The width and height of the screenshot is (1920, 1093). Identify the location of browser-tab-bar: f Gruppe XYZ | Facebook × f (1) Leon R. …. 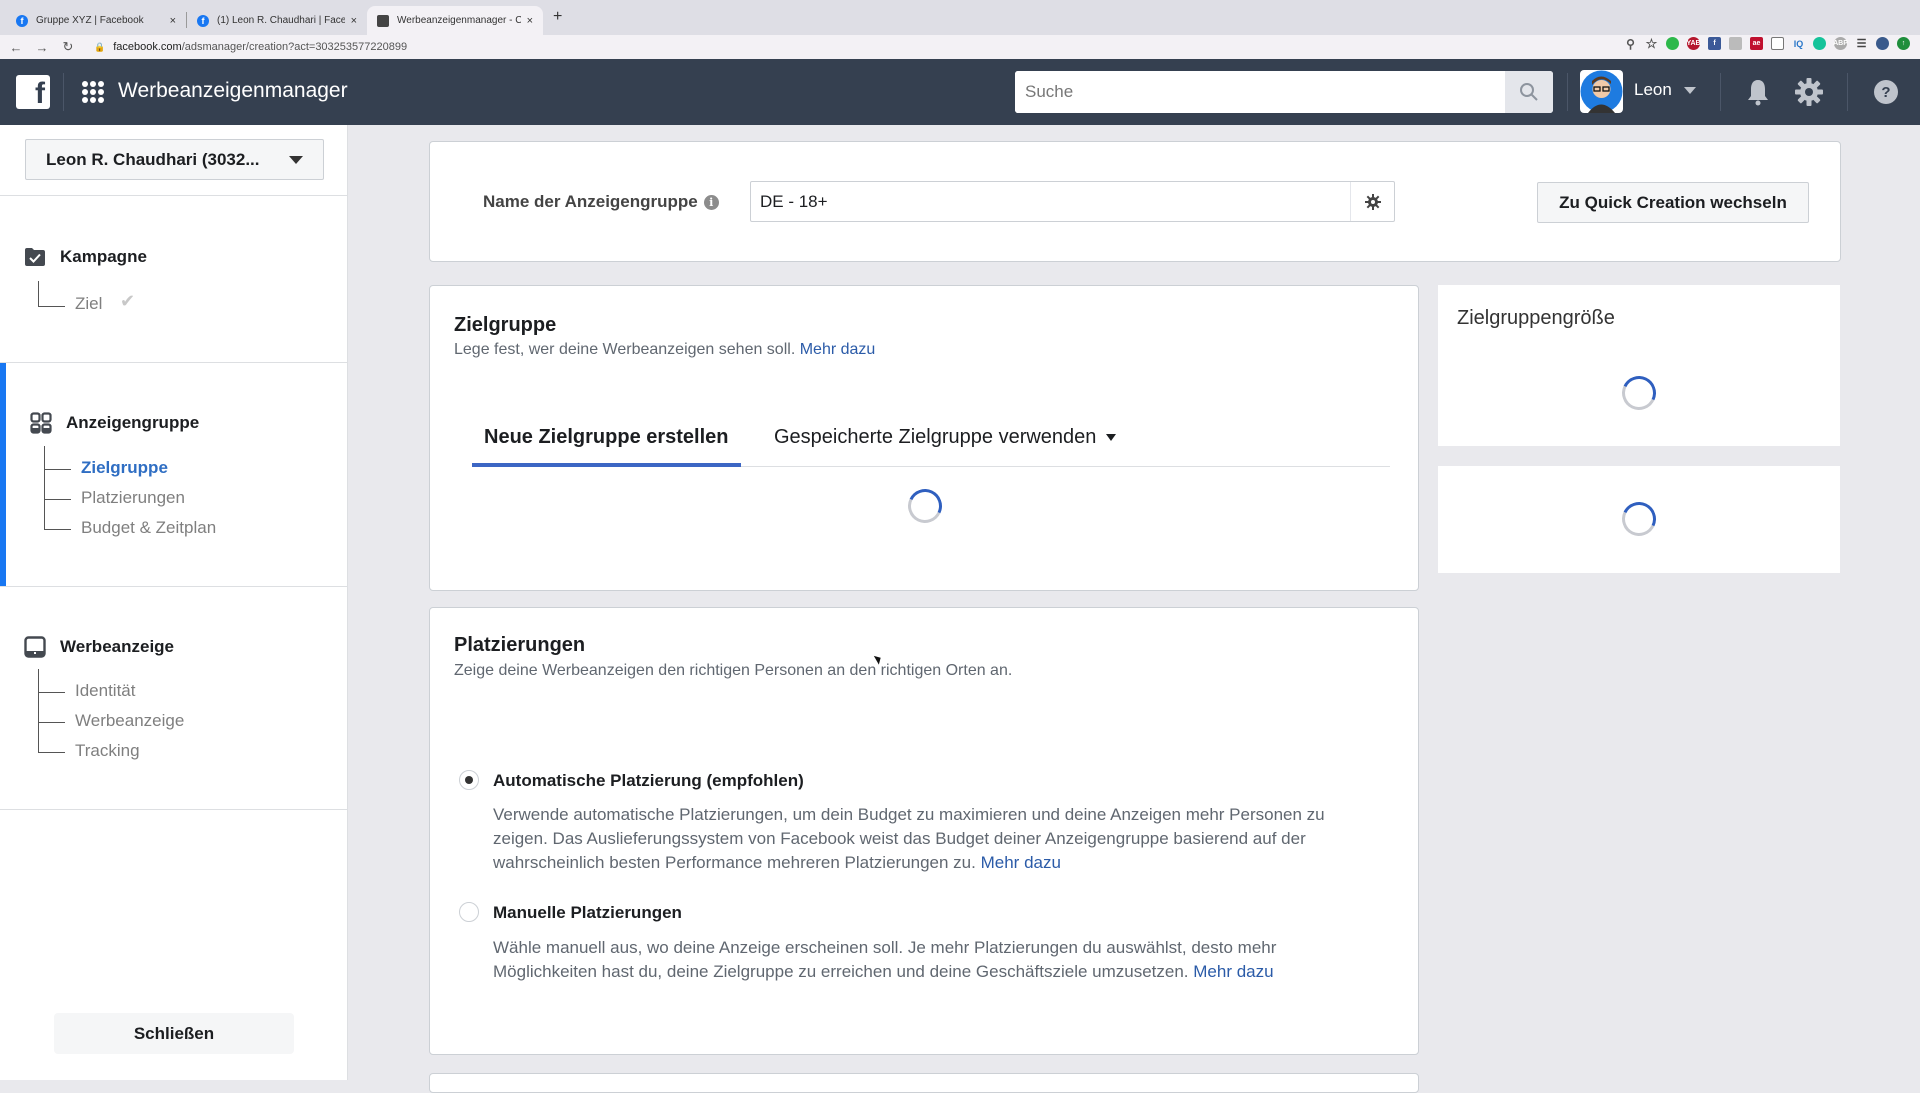
(960, 17).